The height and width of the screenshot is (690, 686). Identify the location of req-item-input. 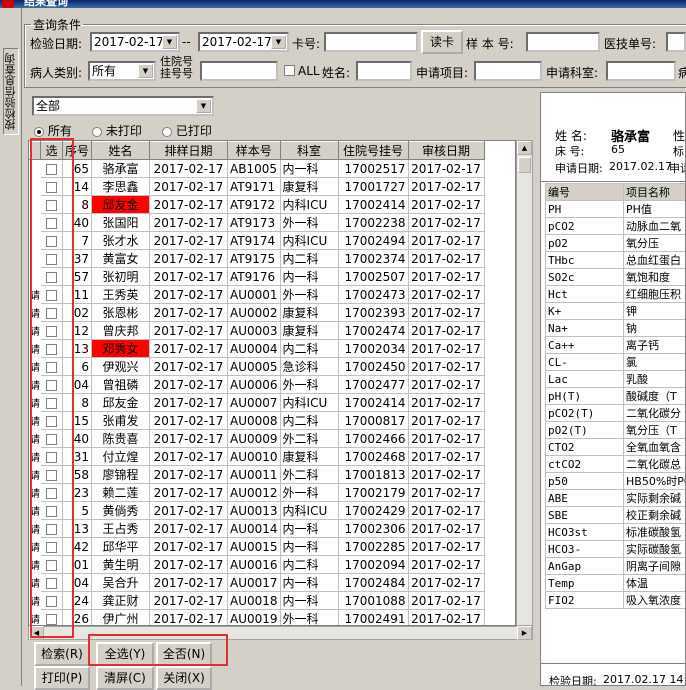
(508, 71).